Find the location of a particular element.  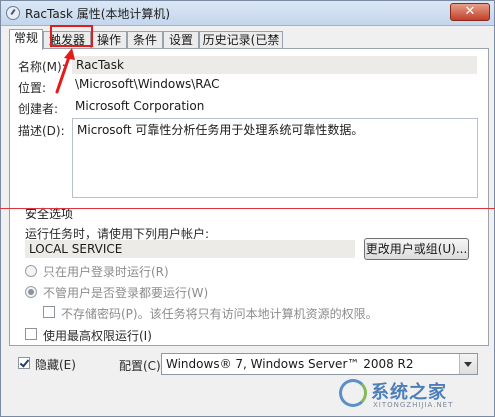

watermark-url: XITONGZHIJIA.NET is located at coordinates (413, 405).